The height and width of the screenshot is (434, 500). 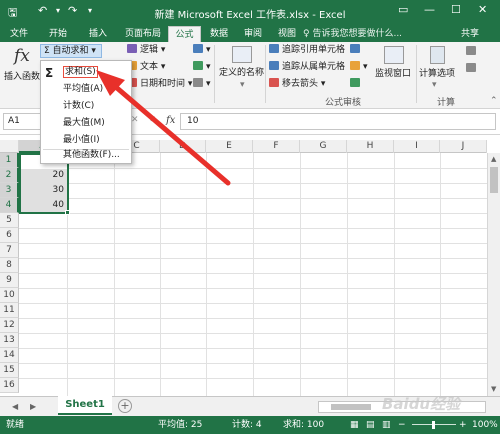 What do you see at coordinates (33, 406) in the screenshot?
I see `next-sheet-icon: ▶` at bounding box center [33, 406].